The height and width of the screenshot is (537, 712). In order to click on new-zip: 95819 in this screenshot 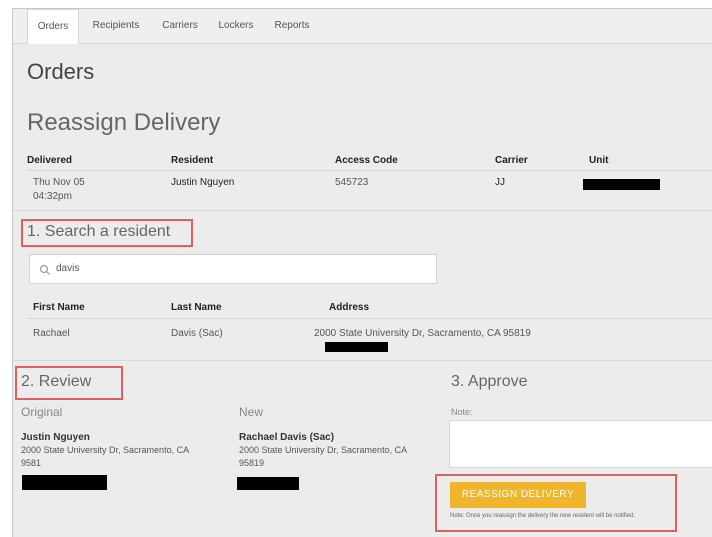, I will do `click(252, 463)`.